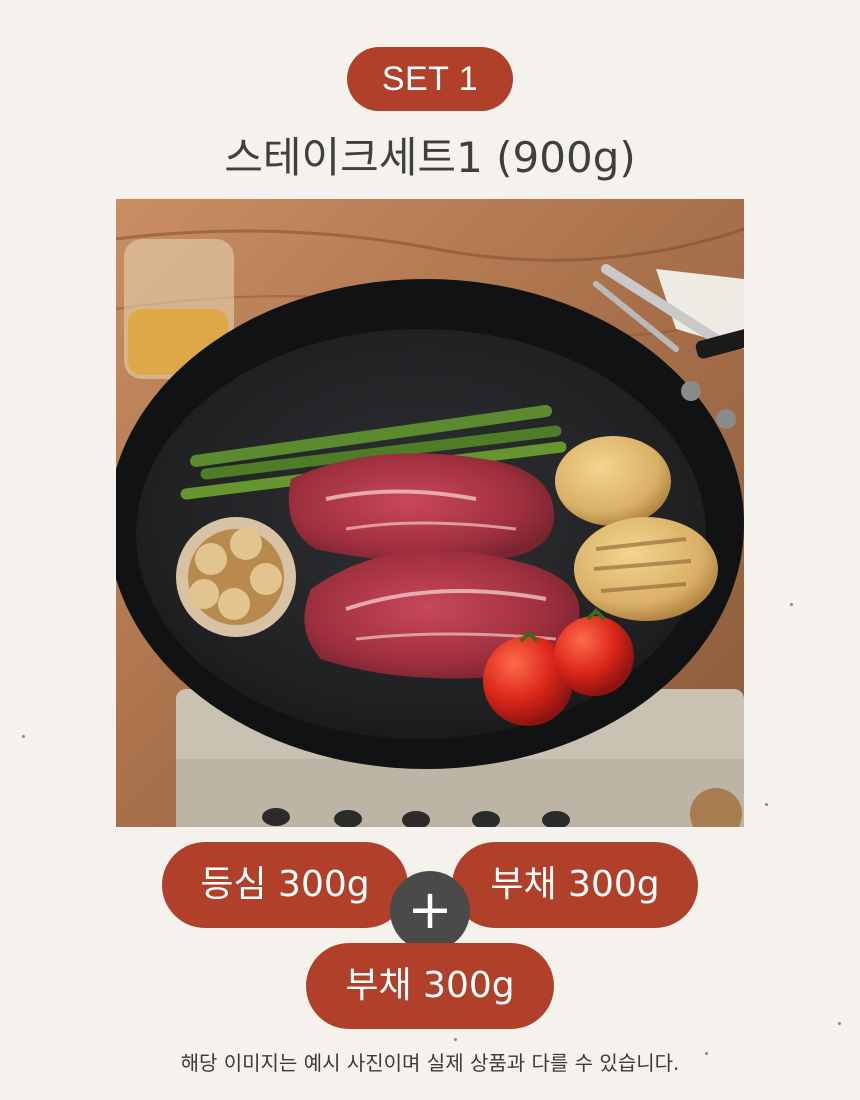 This screenshot has height=1100, width=860. Describe the element at coordinates (430, 986) in the screenshot. I see `item-pill-buchae-second: 부채 300g` at that location.